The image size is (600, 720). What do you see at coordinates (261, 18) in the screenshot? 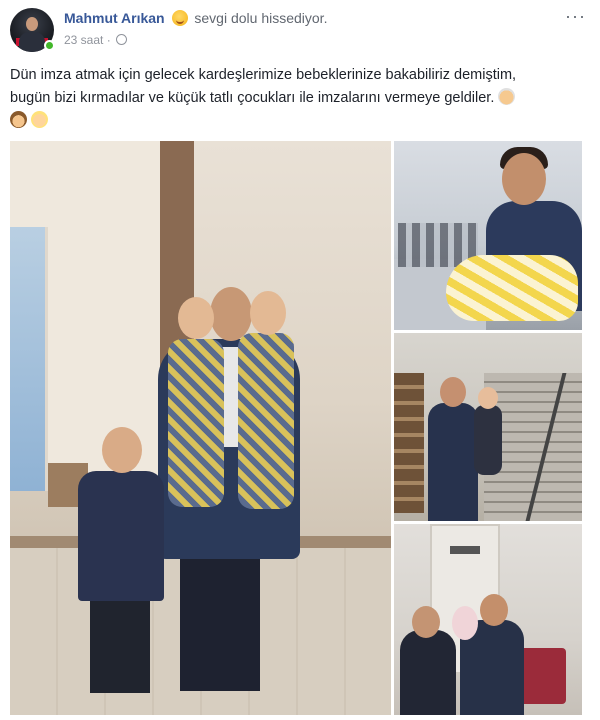
I see `feeling-activity: sevgi dolu hissediyor.` at bounding box center [261, 18].